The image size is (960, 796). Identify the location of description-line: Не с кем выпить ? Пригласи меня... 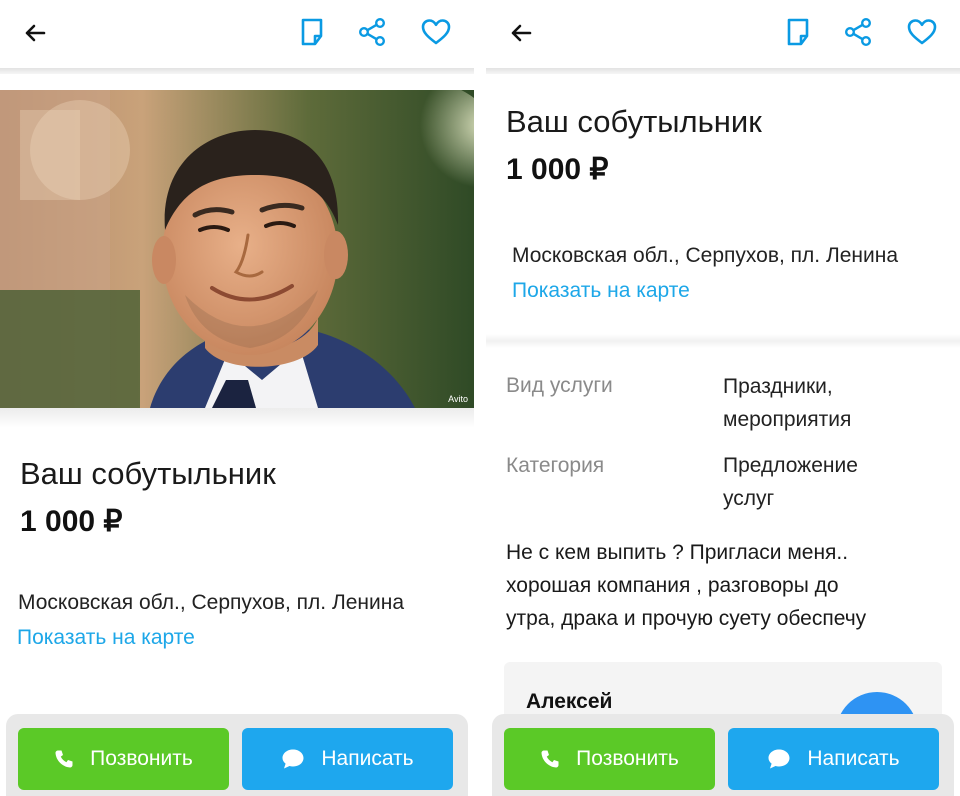
(677, 552).